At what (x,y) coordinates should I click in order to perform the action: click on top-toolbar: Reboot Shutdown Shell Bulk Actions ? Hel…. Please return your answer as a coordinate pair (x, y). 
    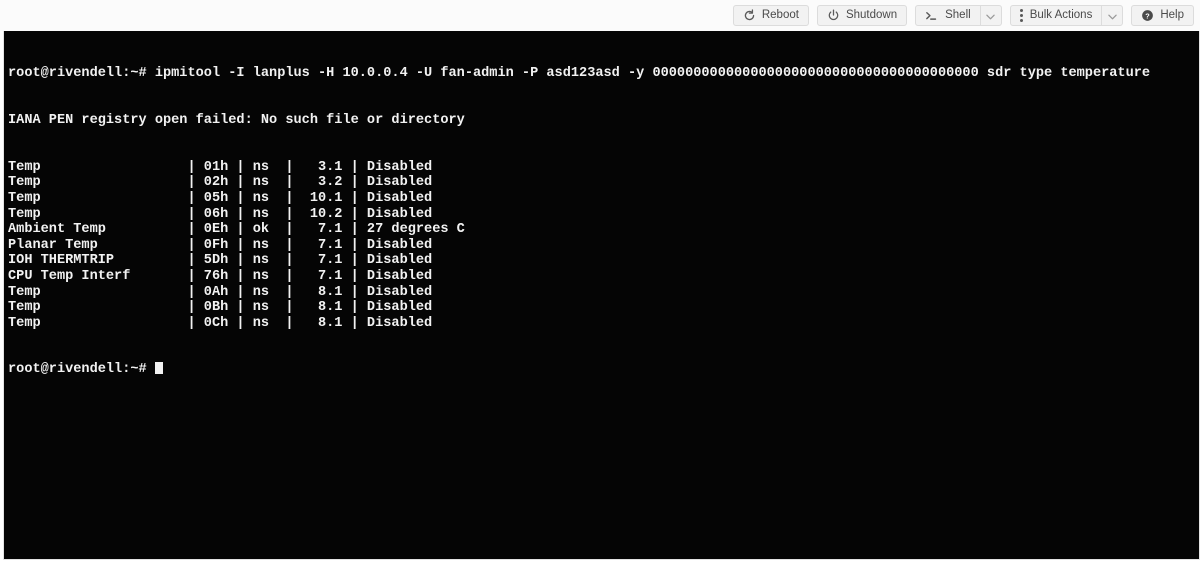
    Looking at the image, I should click on (600, 15).